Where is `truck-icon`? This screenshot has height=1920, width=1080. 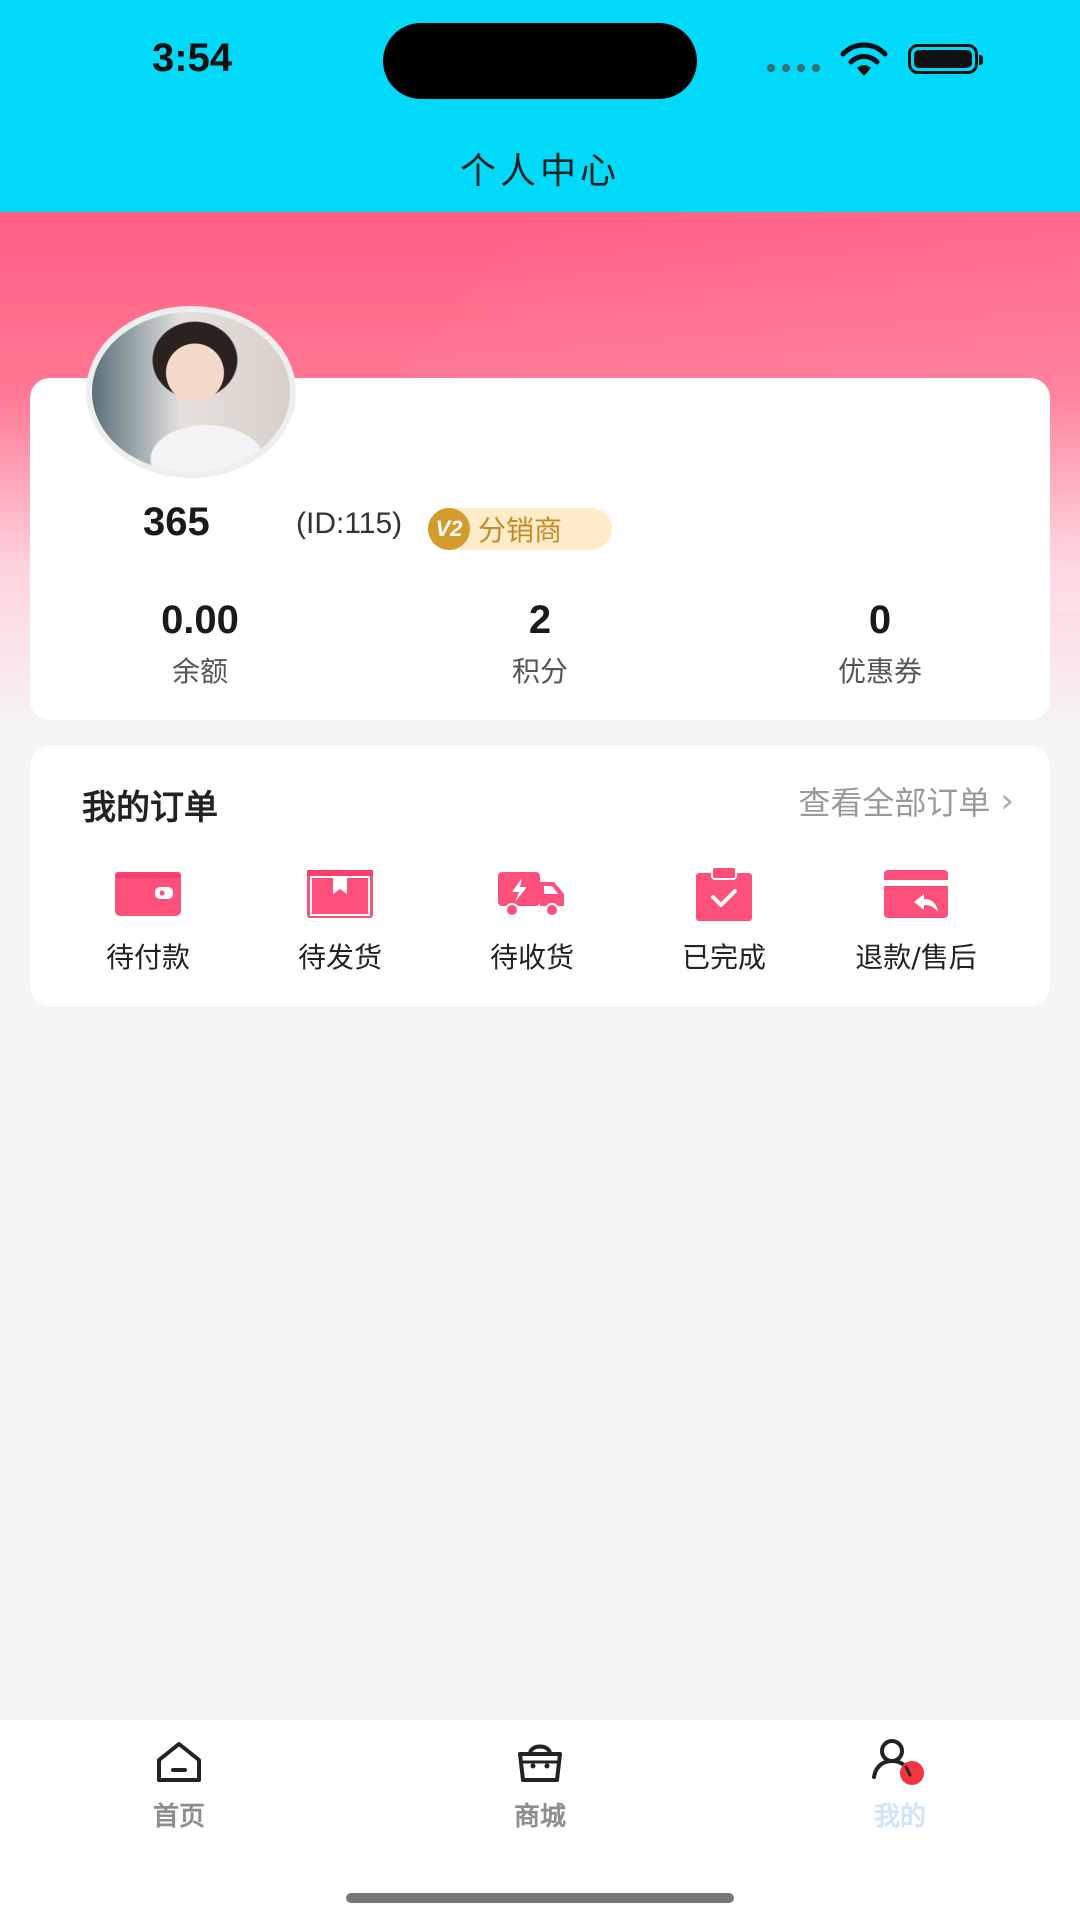 truck-icon is located at coordinates (531, 894).